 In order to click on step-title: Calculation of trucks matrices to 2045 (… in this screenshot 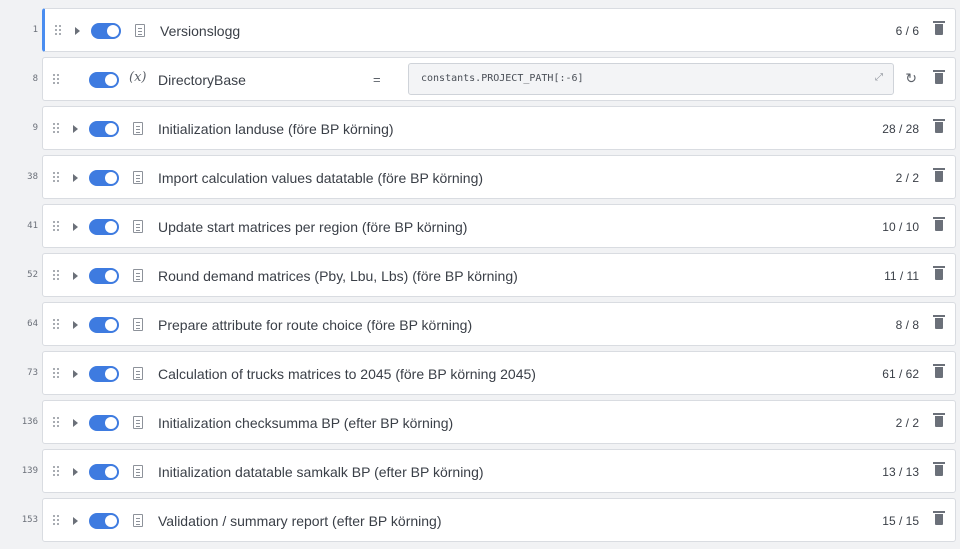, I will do `click(347, 374)`.